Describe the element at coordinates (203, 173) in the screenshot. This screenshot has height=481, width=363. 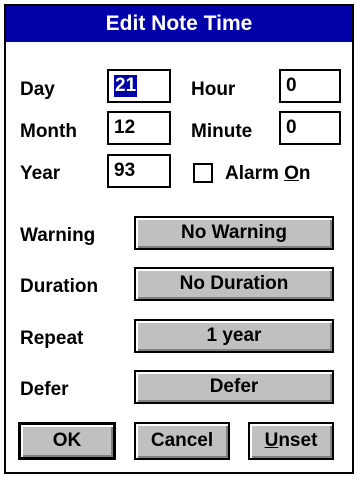
I see `alarm-checkbox` at that location.